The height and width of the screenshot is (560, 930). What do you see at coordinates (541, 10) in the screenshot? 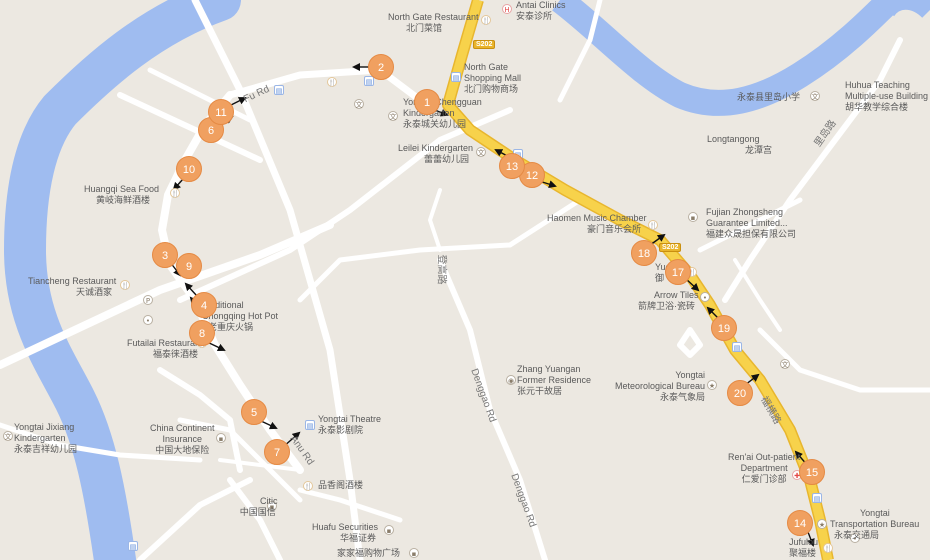
I see `label-antai-clinics: Antai Clinics 安泰诊所` at bounding box center [541, 10].